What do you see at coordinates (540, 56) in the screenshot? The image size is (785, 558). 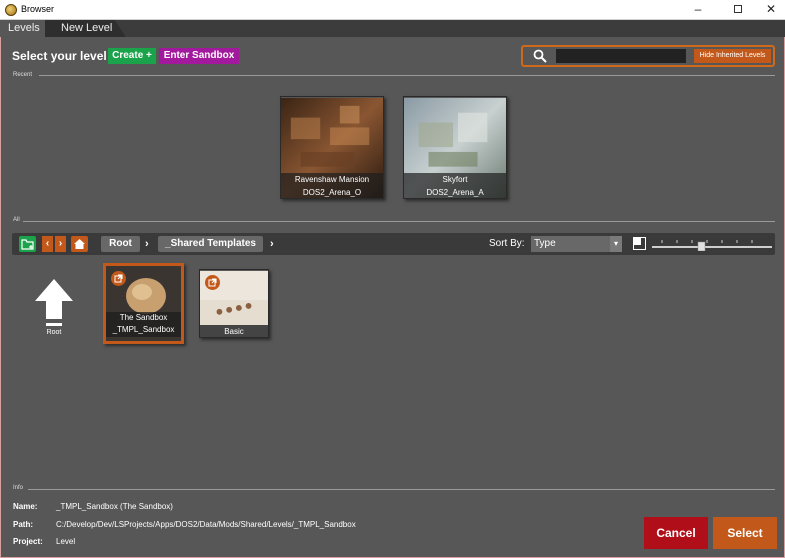 I see `search-icon` at bounding box center [540, 56].